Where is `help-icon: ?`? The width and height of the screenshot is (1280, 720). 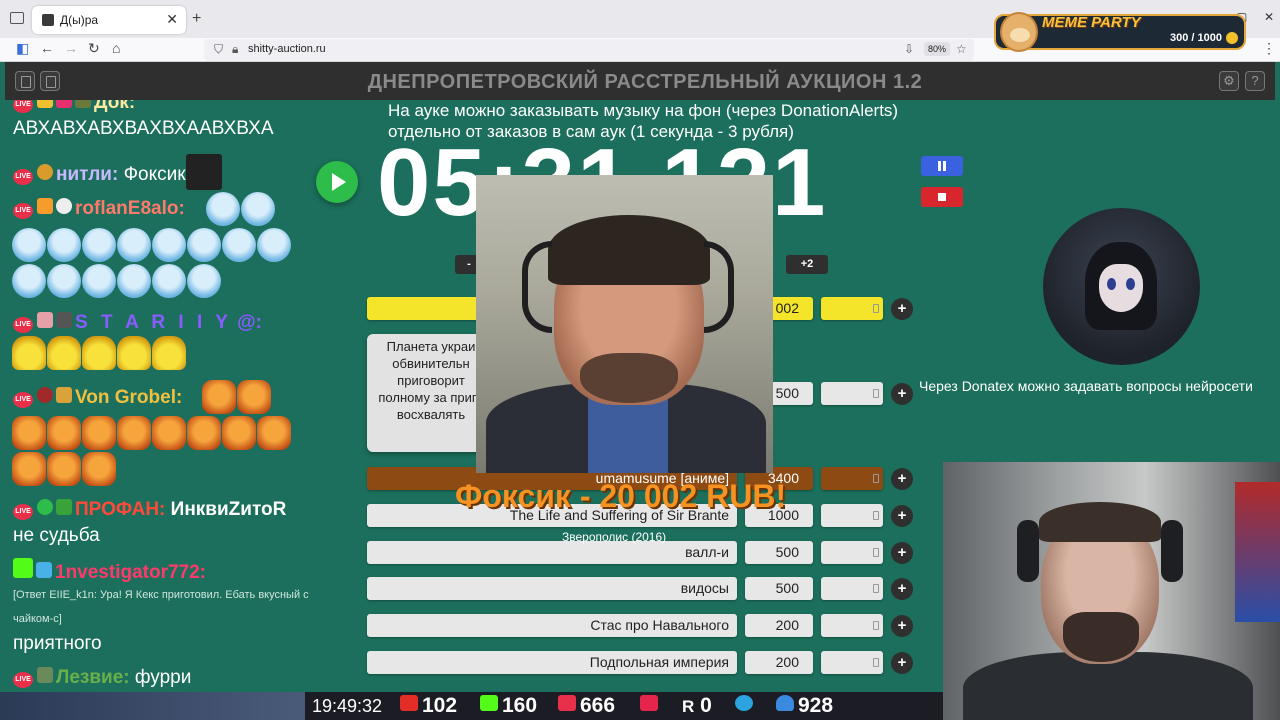
help-icon: ? is located at coordinates (1255, 81).